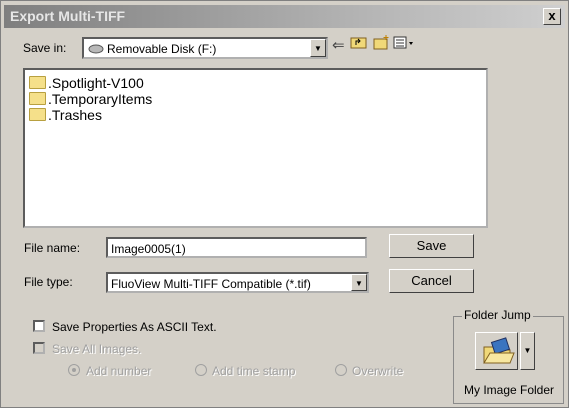 The width and height of the screenshot is (569, 408). What do you see at coordinates (97, 349) in the screenshot?
I see `save-all-images-label: Save All Images.` at bounding box center [97, 349].